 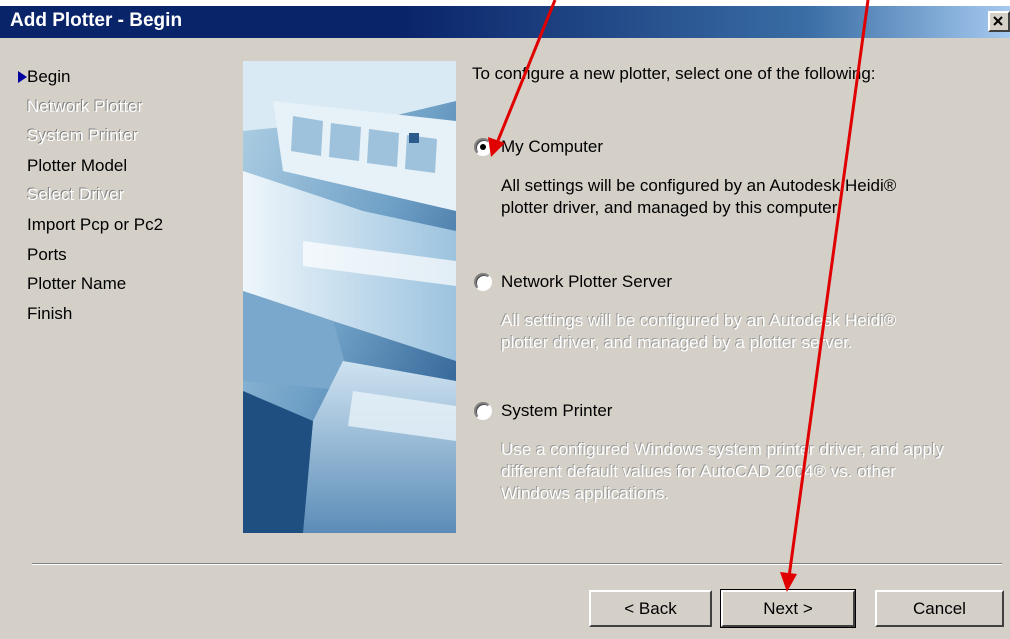 What do you see at coordinates (77, 165) in the screenshot?
I see `step-label: Plotter Model` at bounding box center [77, 165].